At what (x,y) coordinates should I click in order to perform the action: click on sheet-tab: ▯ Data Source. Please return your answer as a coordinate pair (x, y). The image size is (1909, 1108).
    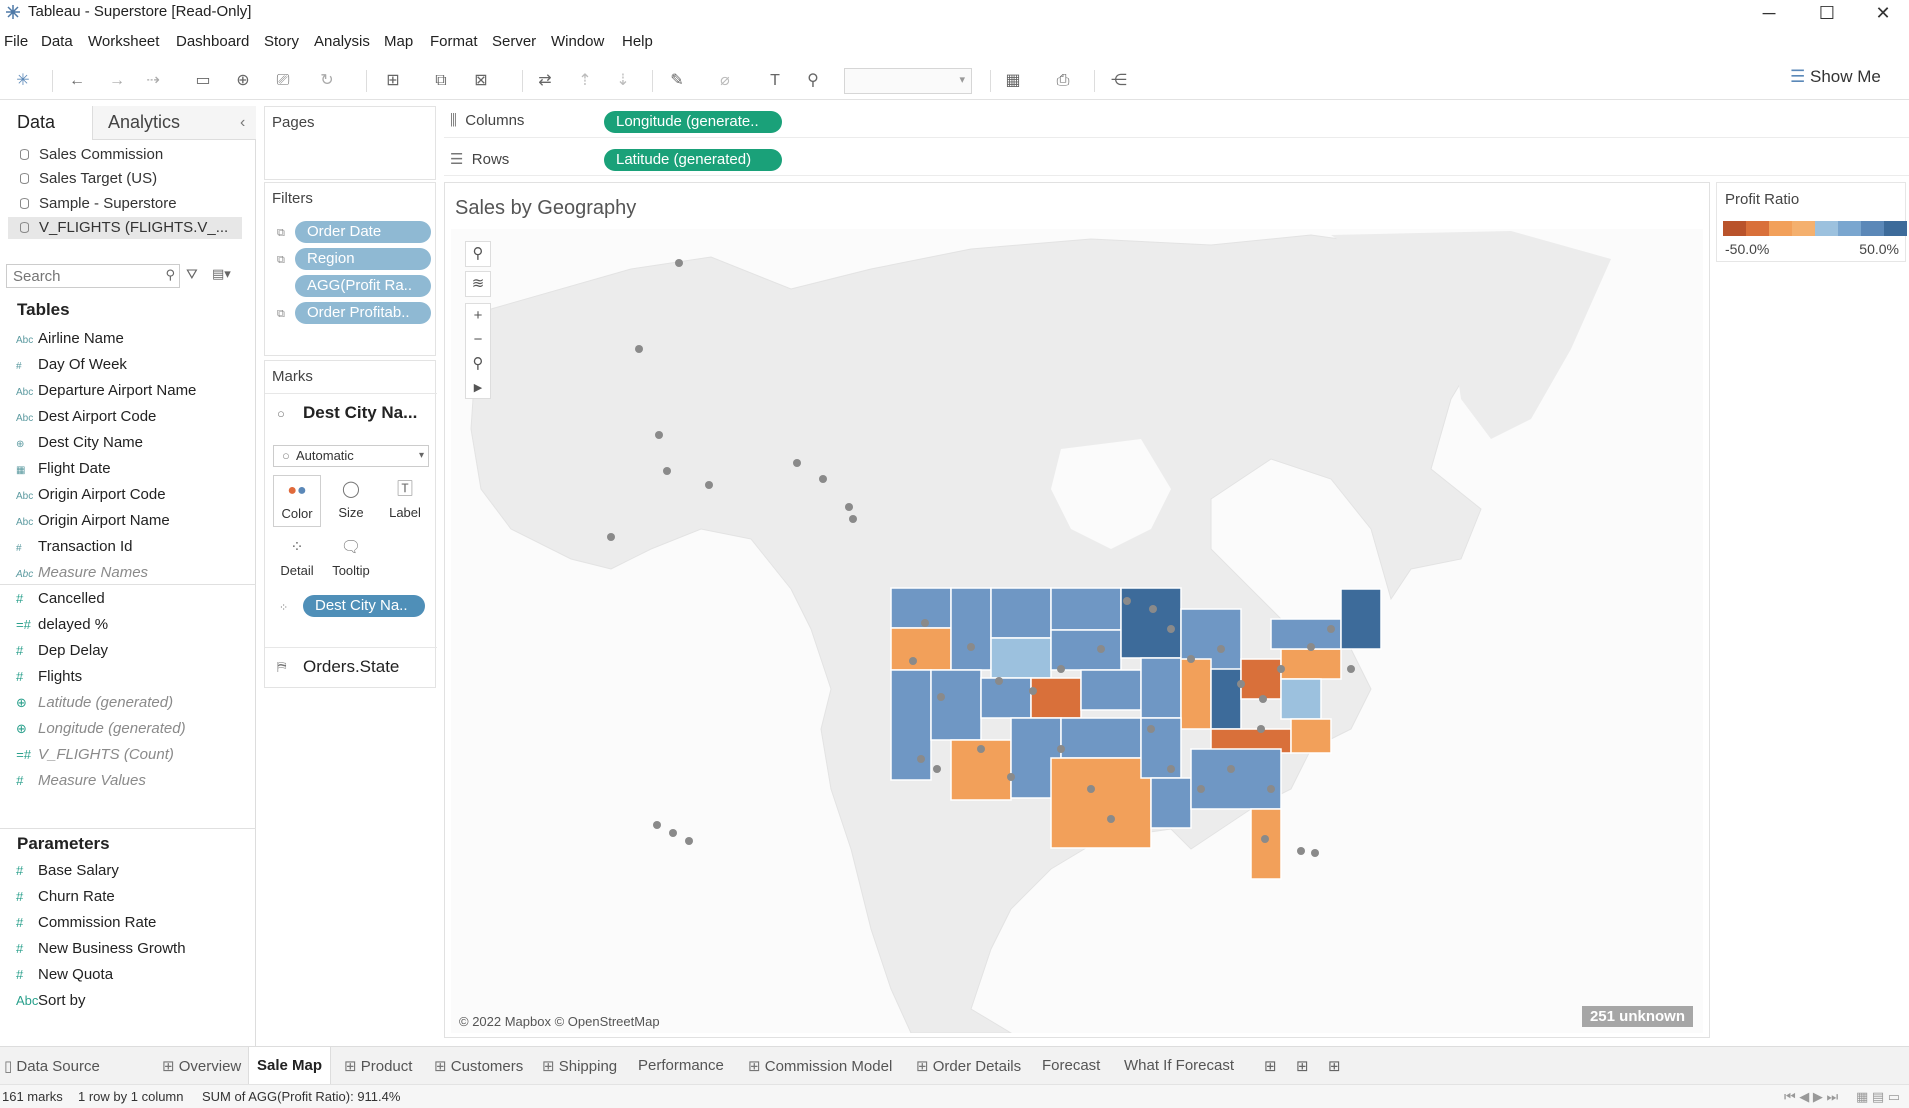
    Looking at the image, I should click on (52, 1066).